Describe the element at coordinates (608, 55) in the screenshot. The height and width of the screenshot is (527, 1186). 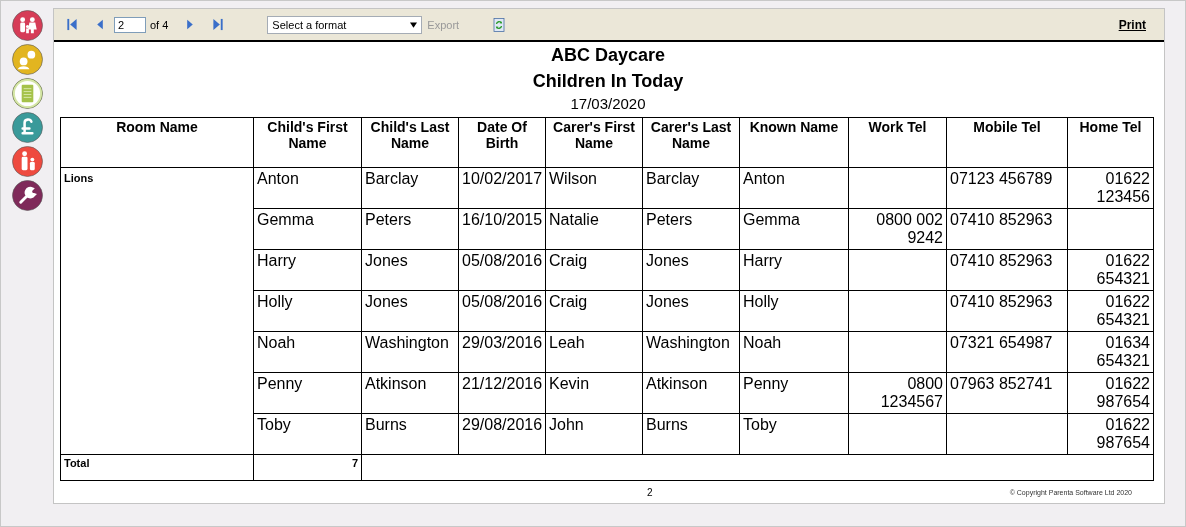
I see `report-title: ABC Daycare` at that location.